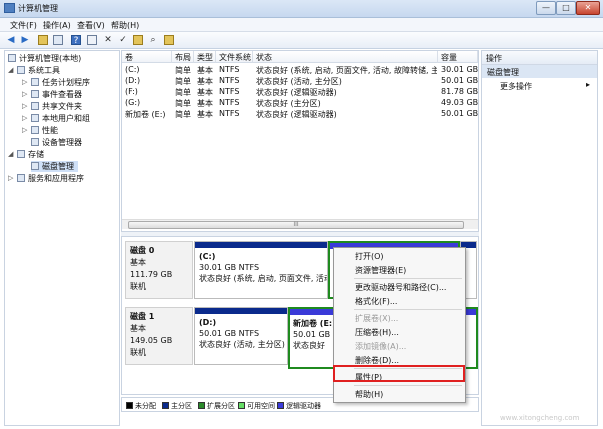  What do you see at coordinates (261, 245) in the screenshot?
I see `primary-partition-bar` at bounding box center [261, 245].